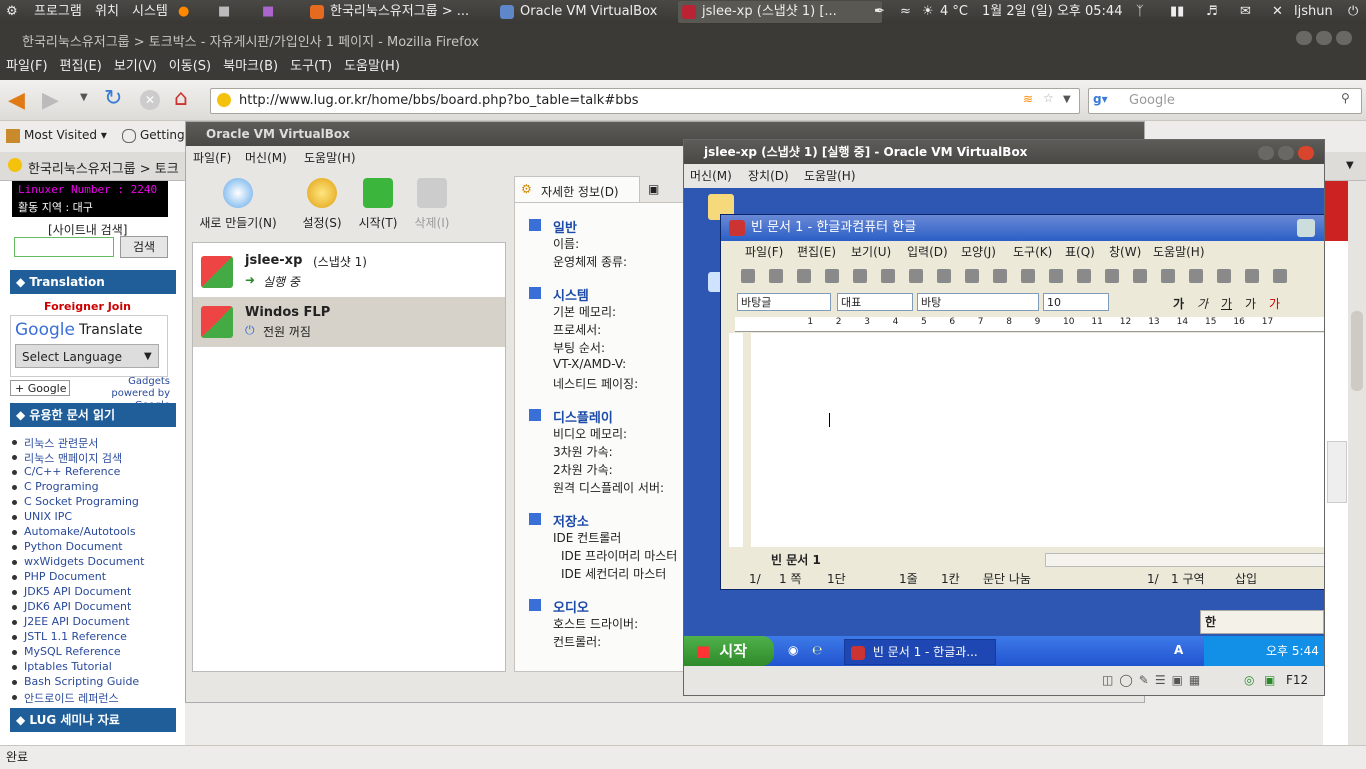  I want to click on font-group-select: 대표, so click(875, 302).